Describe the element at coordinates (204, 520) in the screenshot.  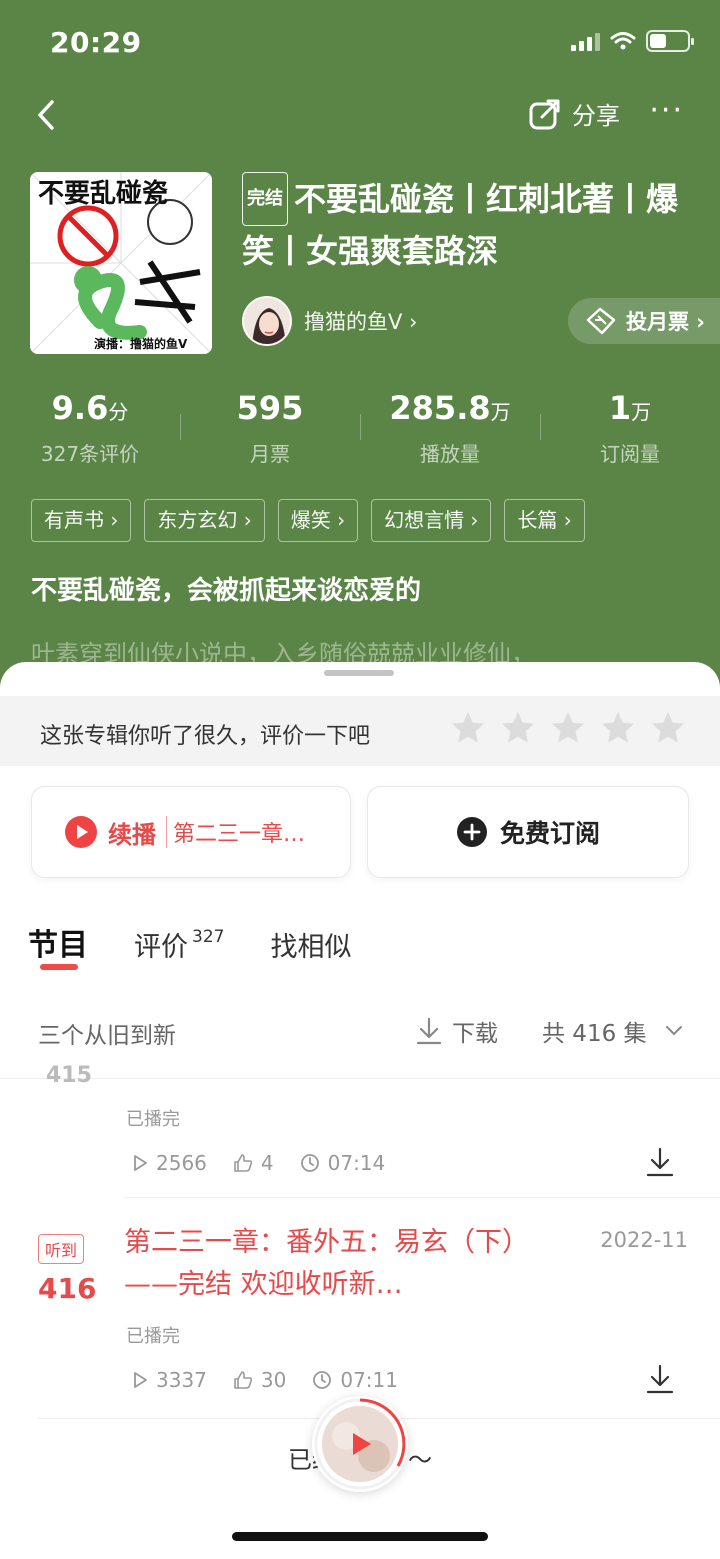
I see `tag-eastern-fantasy: 东方玄幻 ›` at that location.